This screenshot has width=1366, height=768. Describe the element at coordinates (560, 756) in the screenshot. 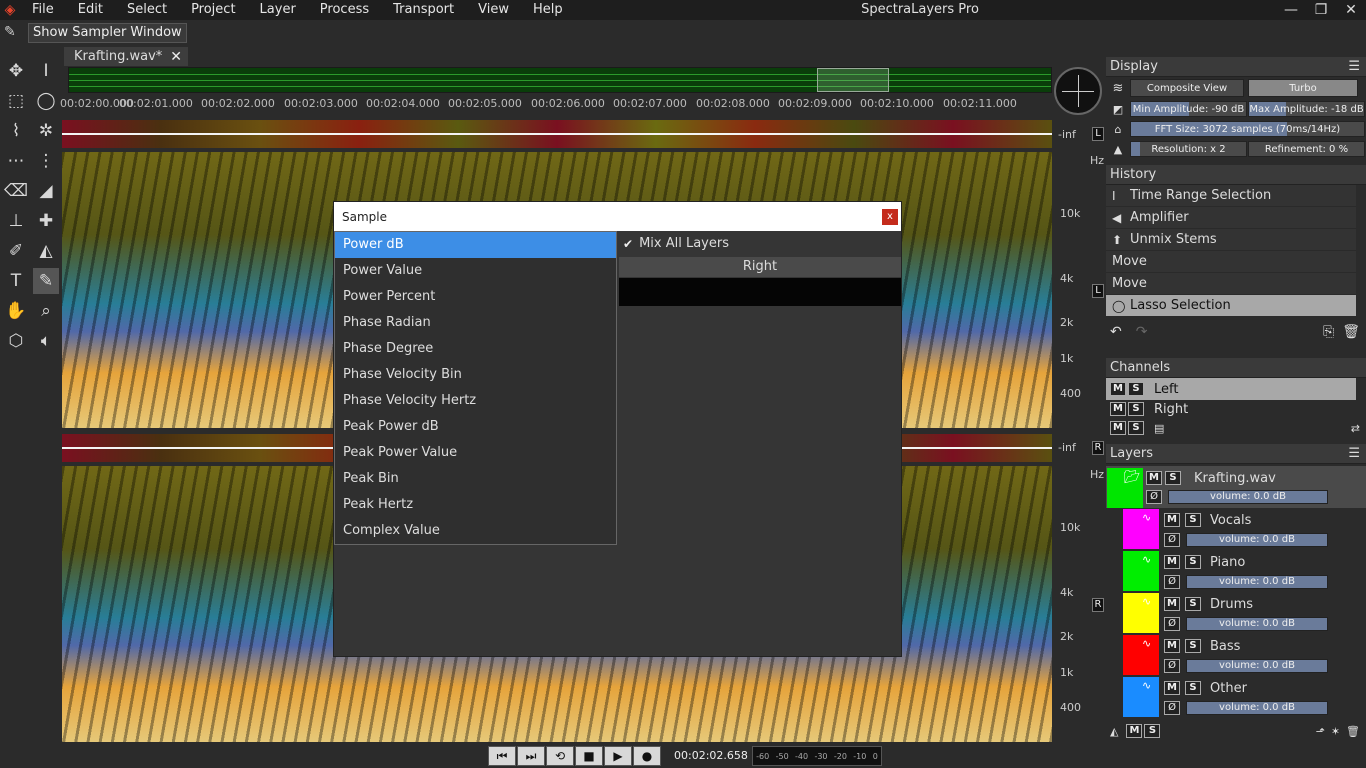

I see `loop-button: ⟲` at that location.